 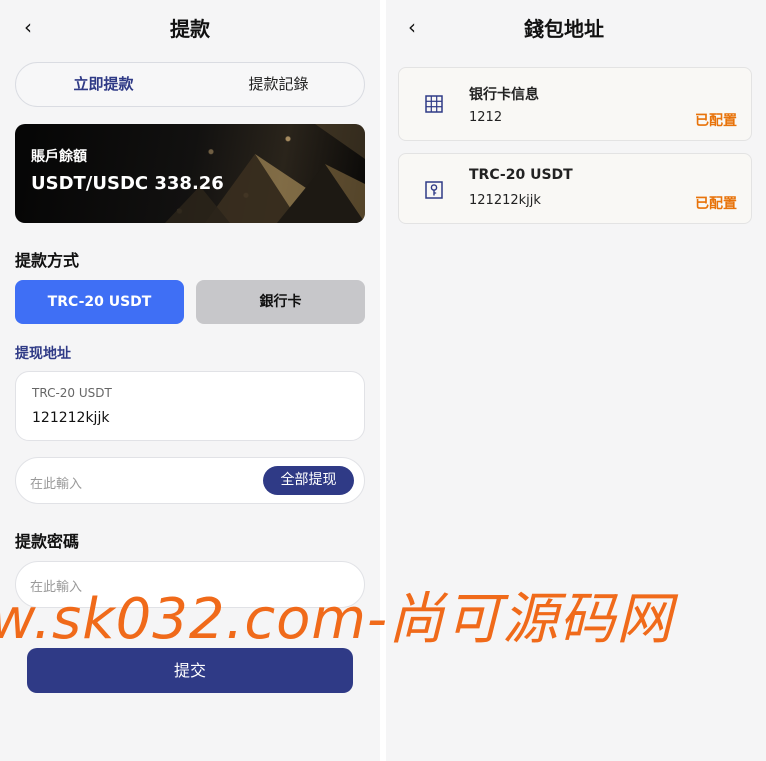 I want to click on wallet-card-bank: 银行卡信息 1212 已配置, so click(x=575, y=104).